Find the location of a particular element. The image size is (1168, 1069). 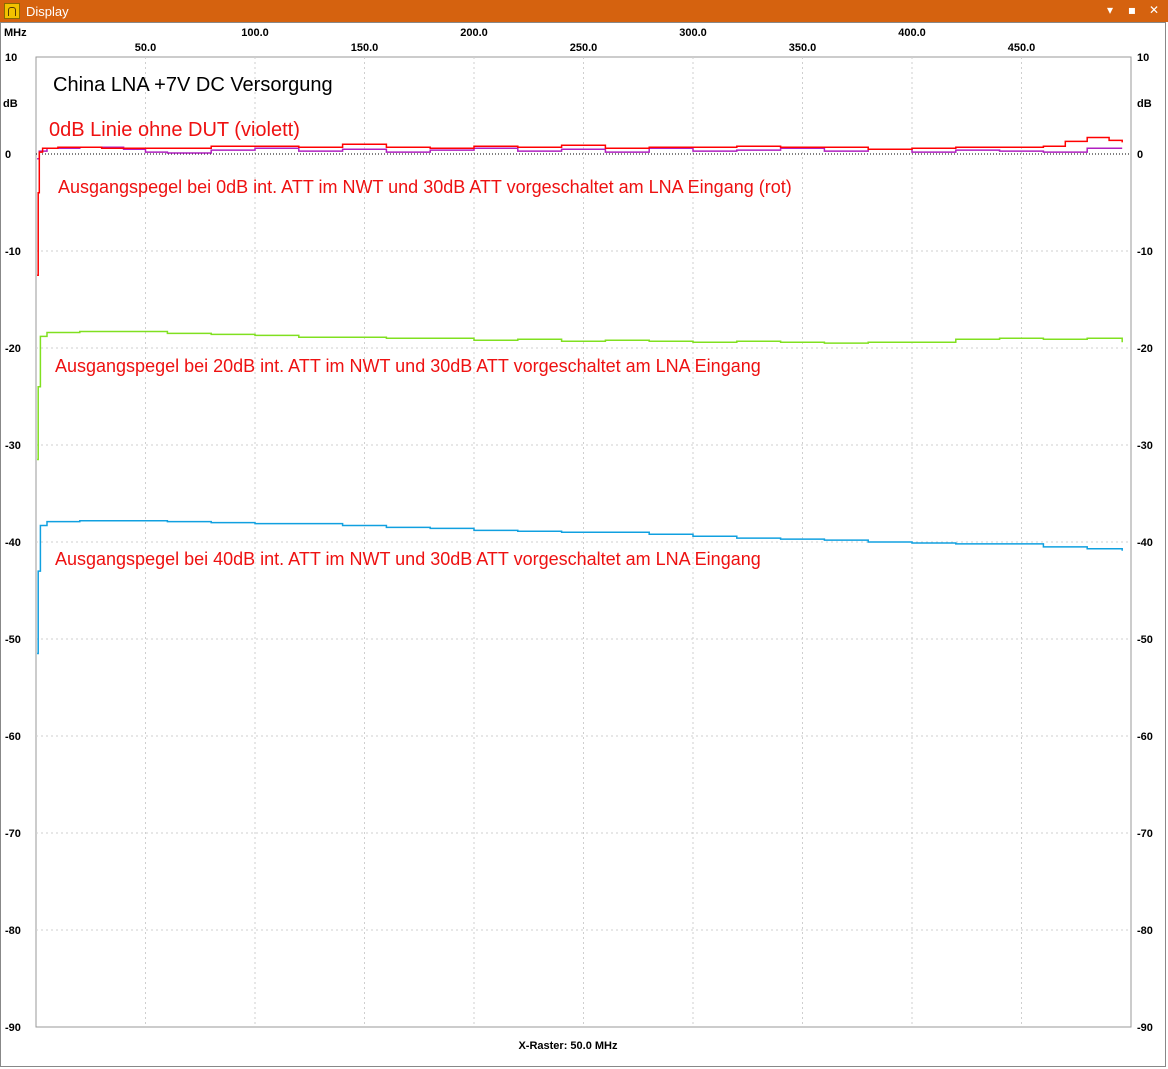

y-tick-label-left: -40 is located at coordinates (13, 543).